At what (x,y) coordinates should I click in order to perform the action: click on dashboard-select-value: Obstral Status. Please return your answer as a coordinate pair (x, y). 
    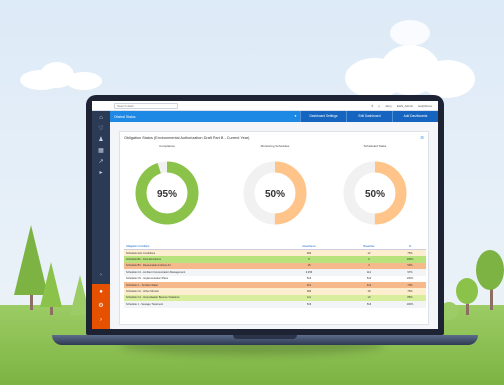
    Looking at the image, I should click on (125, 116).